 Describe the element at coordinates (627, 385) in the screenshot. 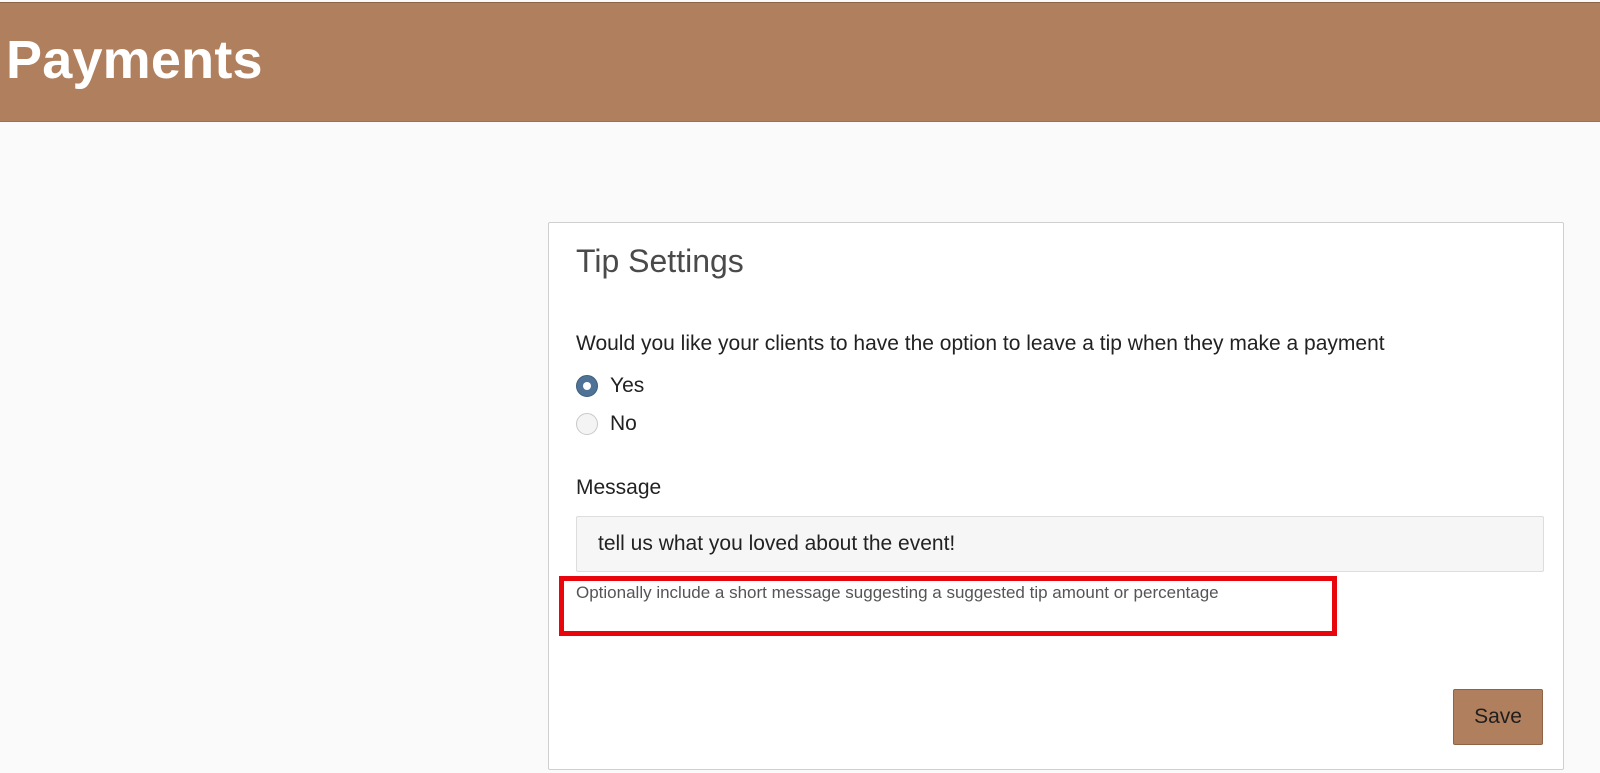

I see `radio-yes-label: Yes` at that location.